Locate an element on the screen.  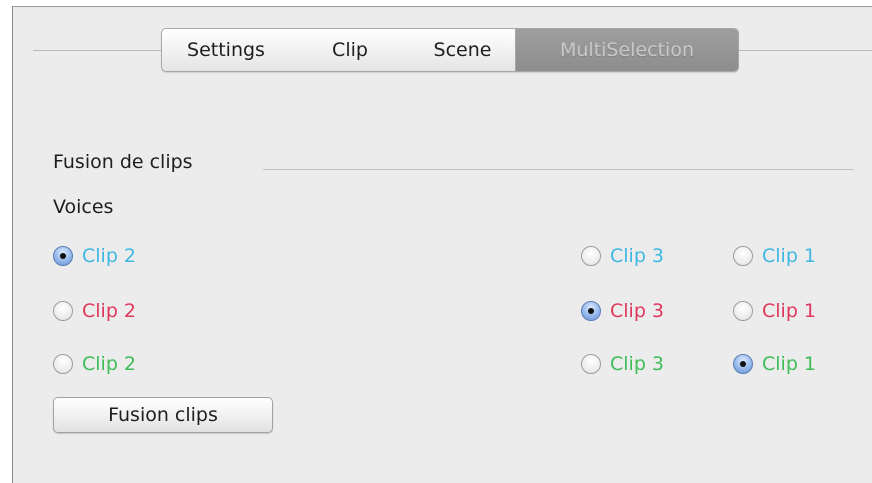
radio-row3-clip3: Clip 3 is located at coordinates (622, 364).